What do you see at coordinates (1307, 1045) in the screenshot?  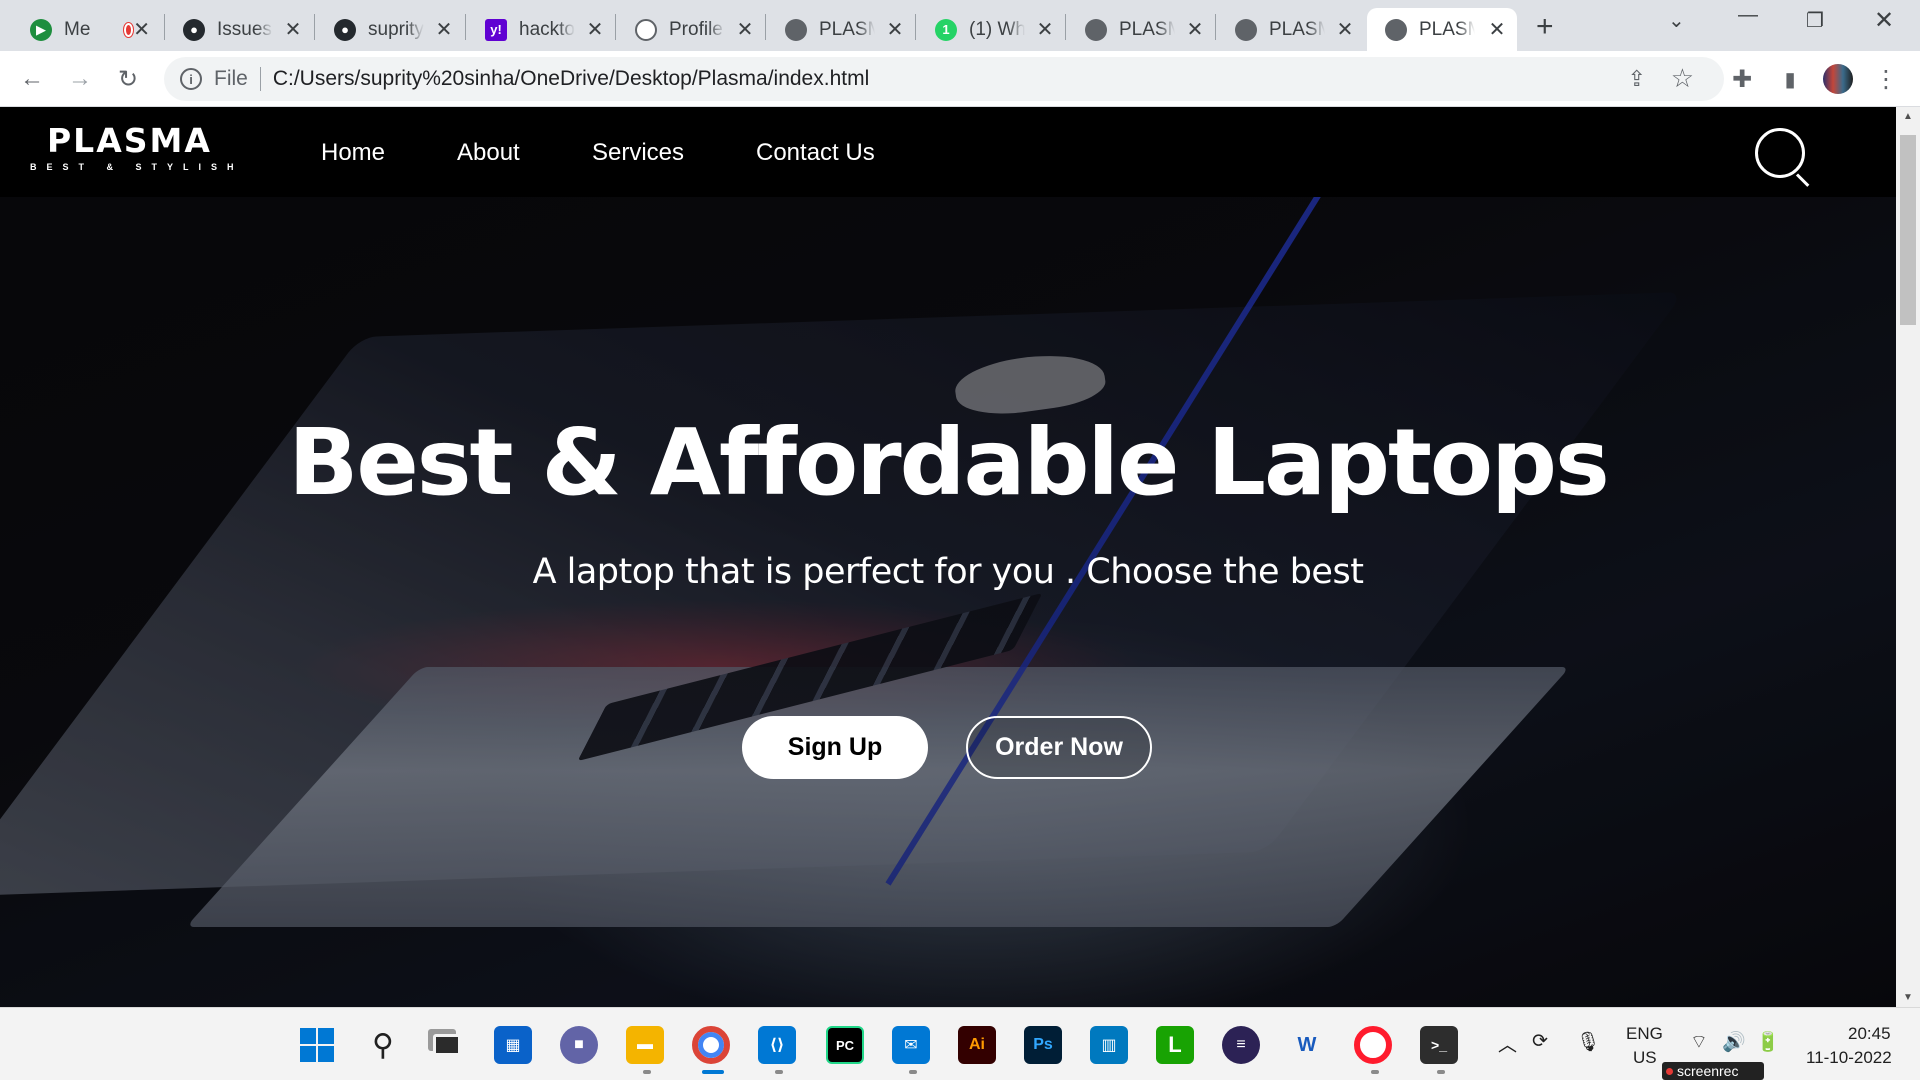 I see `word-icon: W` at bounding box center [1307, 1045].